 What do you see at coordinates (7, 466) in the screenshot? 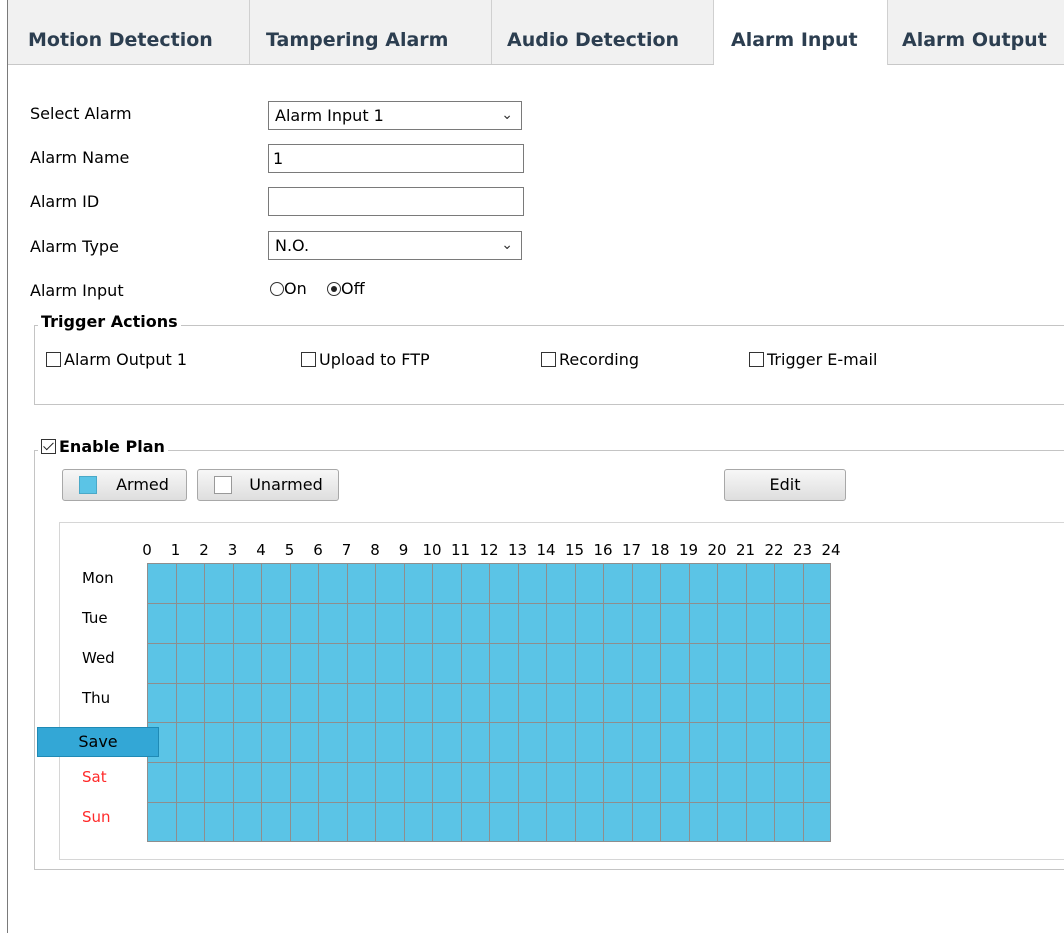
I see `page-frame-border` at bounding box center [7, 466].